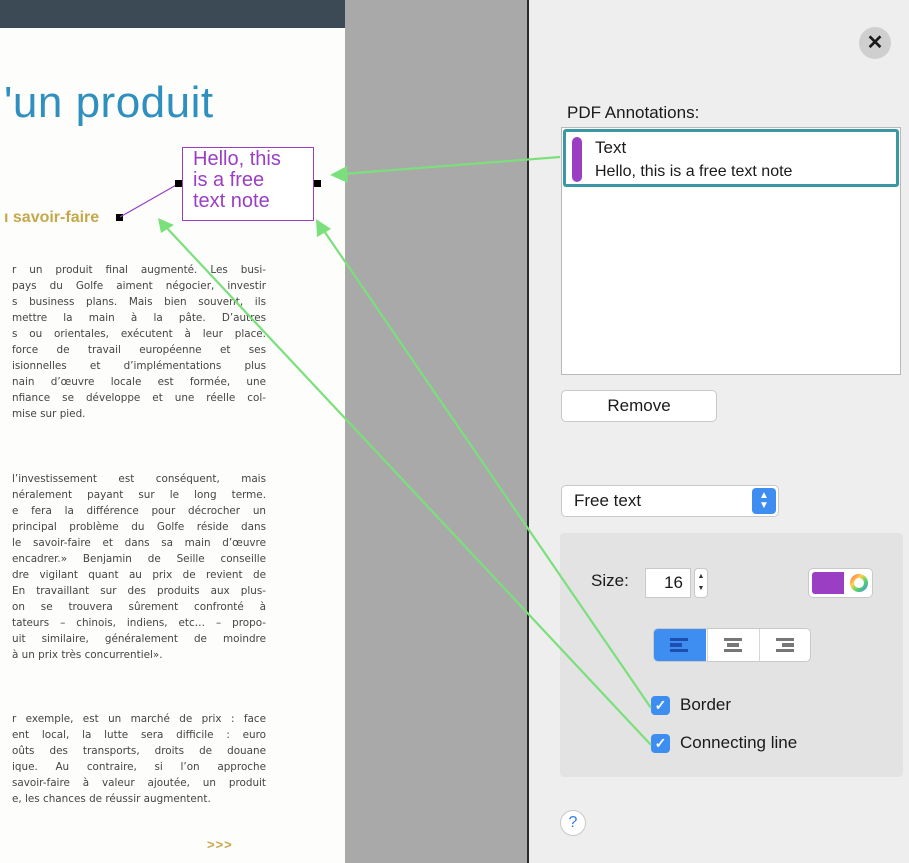  Describe the element at coordinates (139, 334) in the screenshot. I see `text-line: s ou orientales, exécutent à leur place.` at that location.